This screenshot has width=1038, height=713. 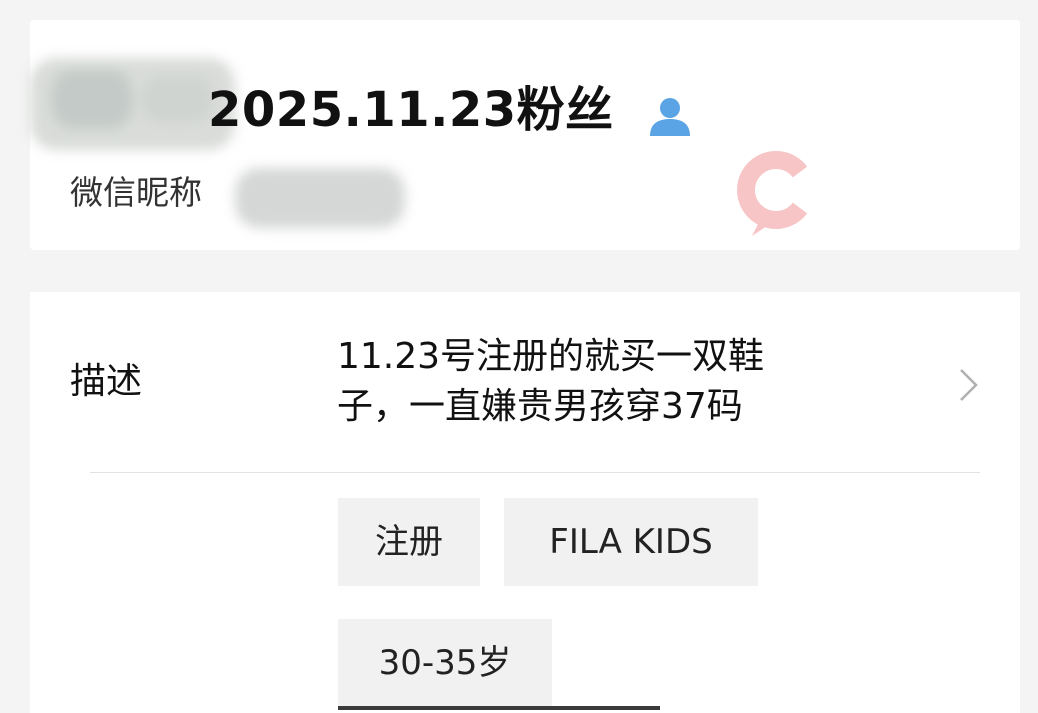 What do you see at coordinates (106, 381) in the screenshot?
I see `description-label: 描述` at bounding box center [106, 381].